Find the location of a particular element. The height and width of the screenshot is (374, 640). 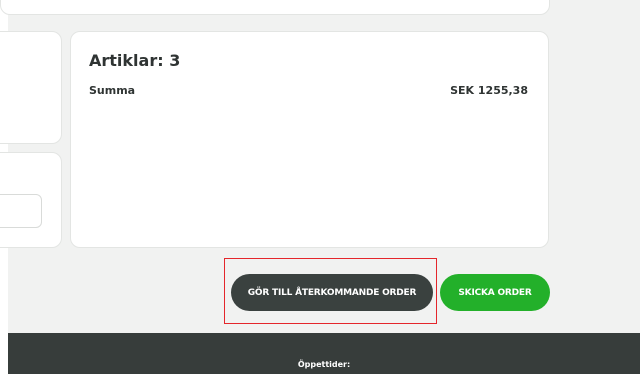

top-card is located at coordinates (275, 7).